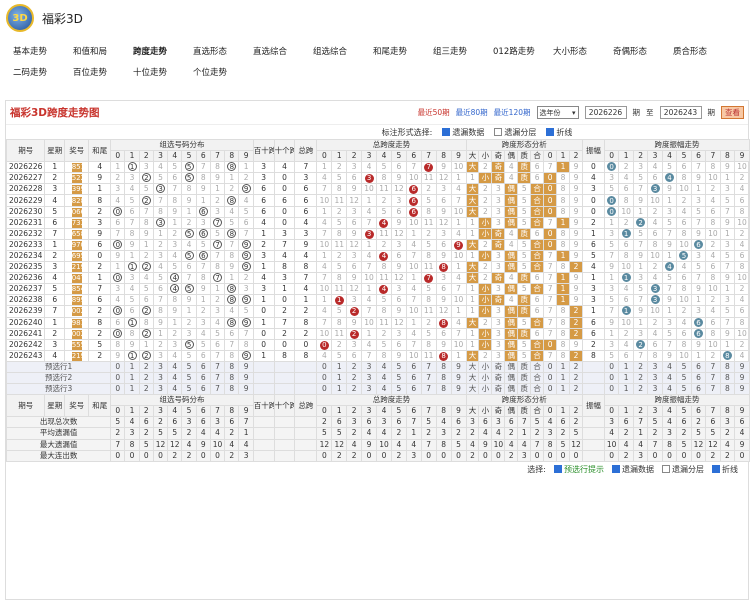 Image resolution: width=754 pixels, height=603 pixels. I want to click on nav-item: 基本走势, so click(38, 52).